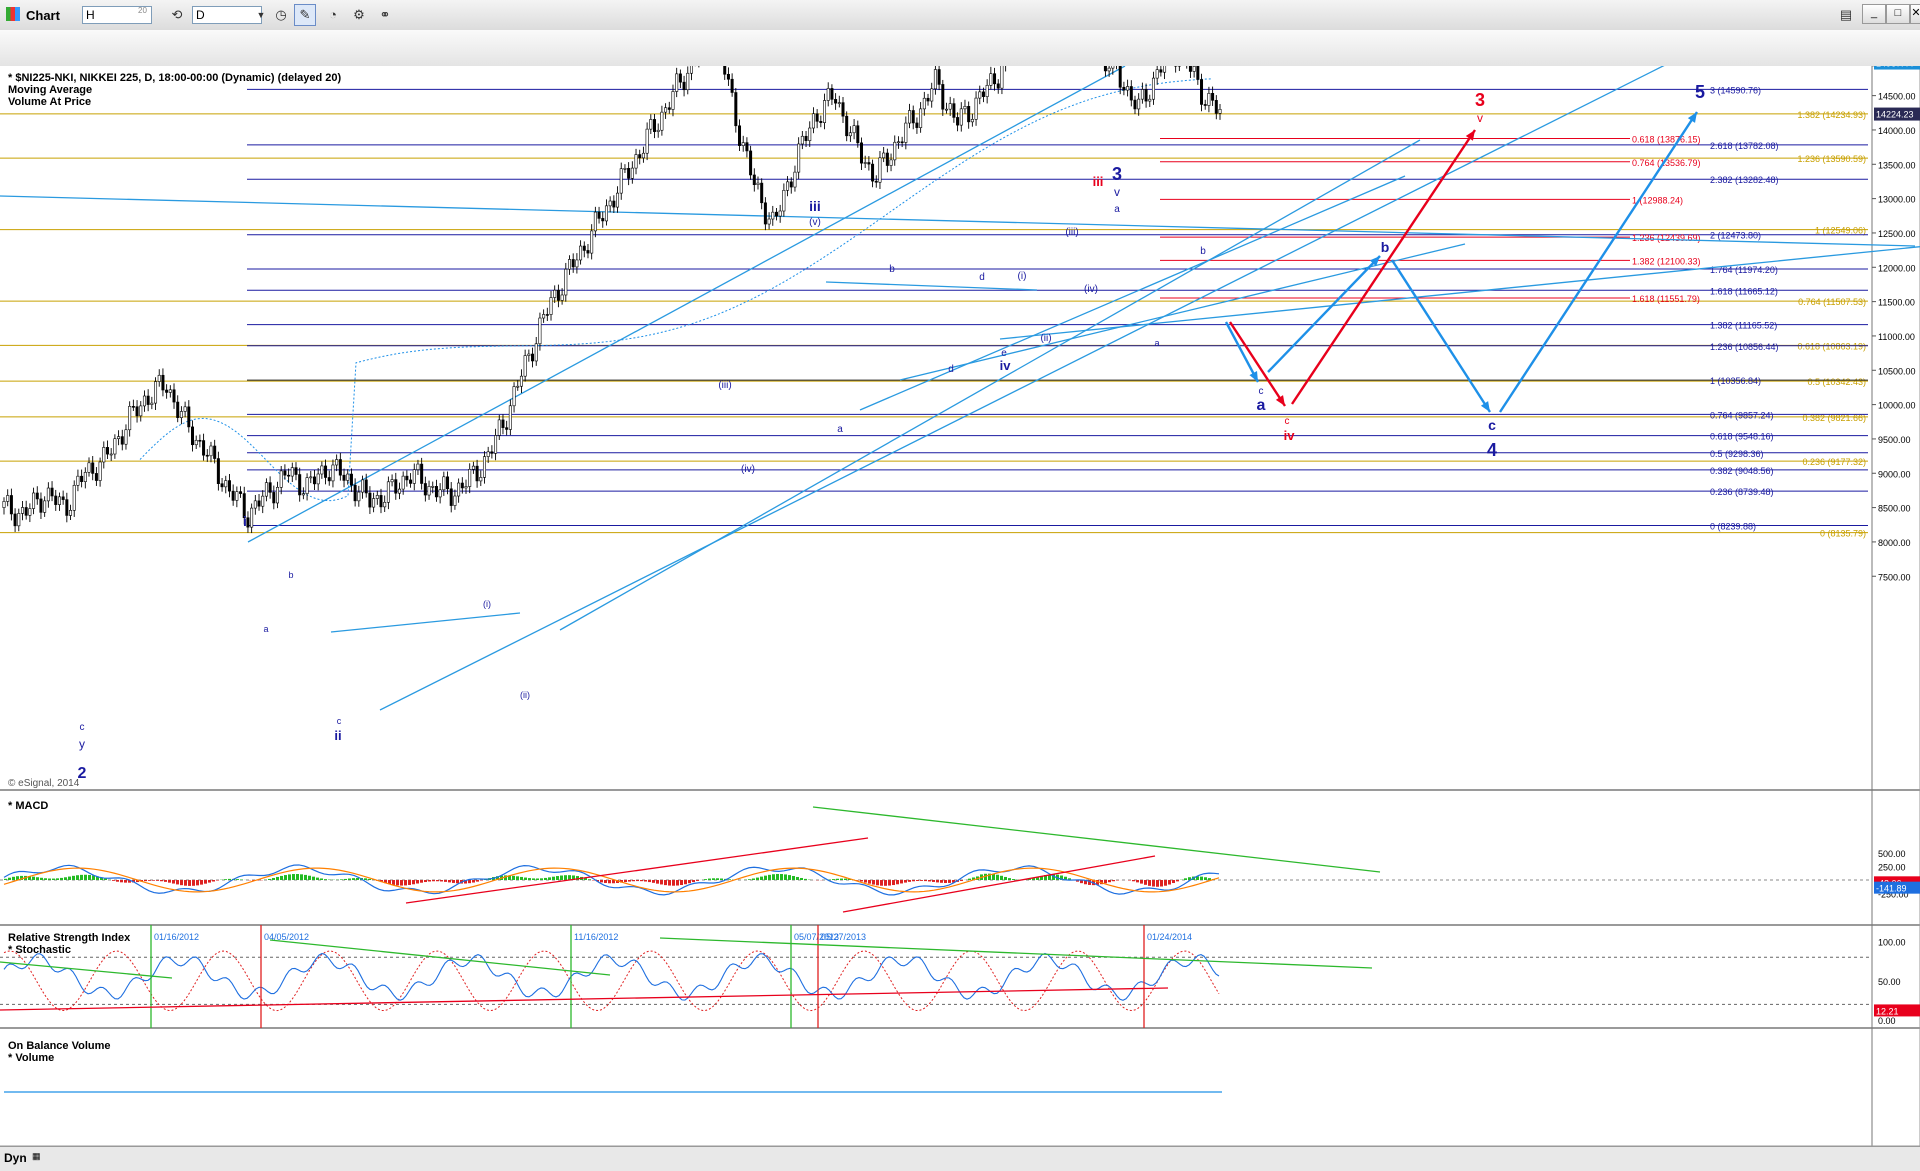 This screenshot has height=1171, width=1920. What do you see at coordinates (36, 1156) in the screenshot?
I see `dyn-dropdown-icon: ▦` at bounding box center [36, 1156].